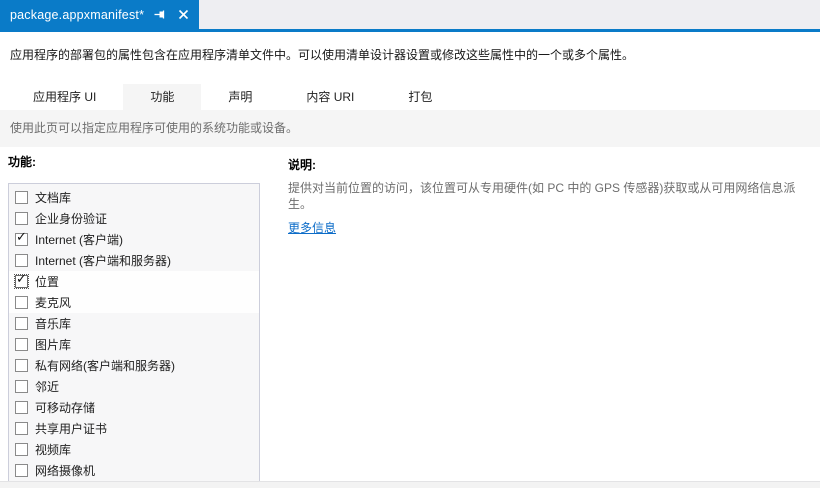 This screenshot has height=488, width=820. Describe the element at coordinates (420, 97) in the screenshot. I see `tab-5: 打包` at that location.